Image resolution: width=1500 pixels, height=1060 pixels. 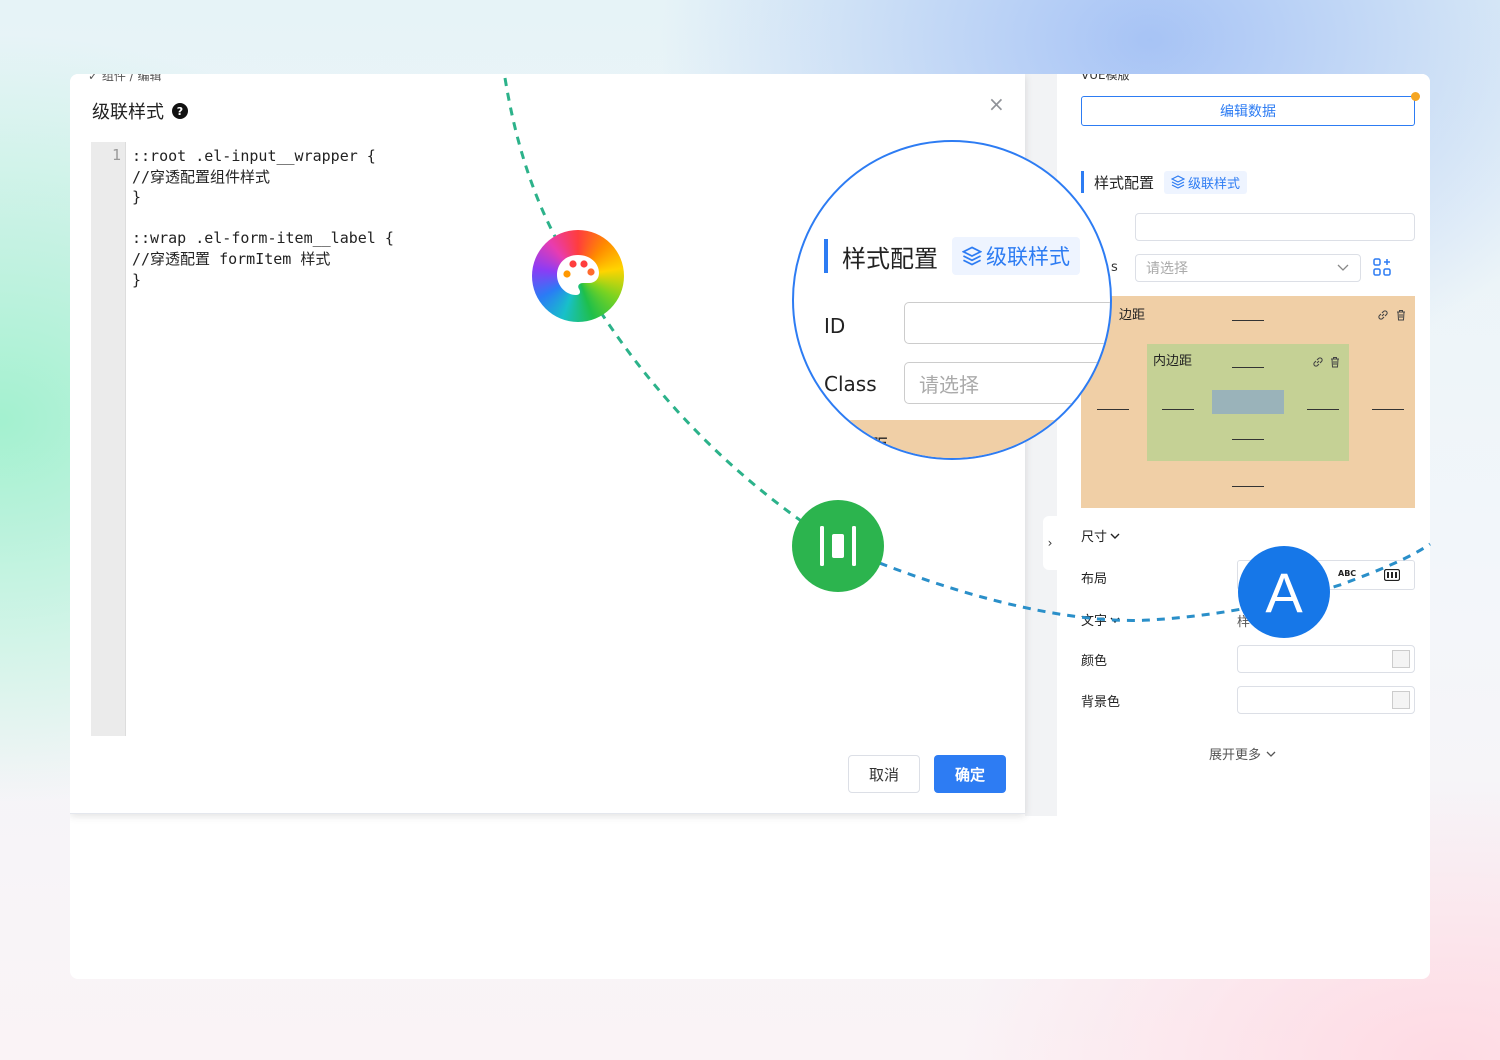 I want to click on align-center-icon, so click(x=838, y=546).